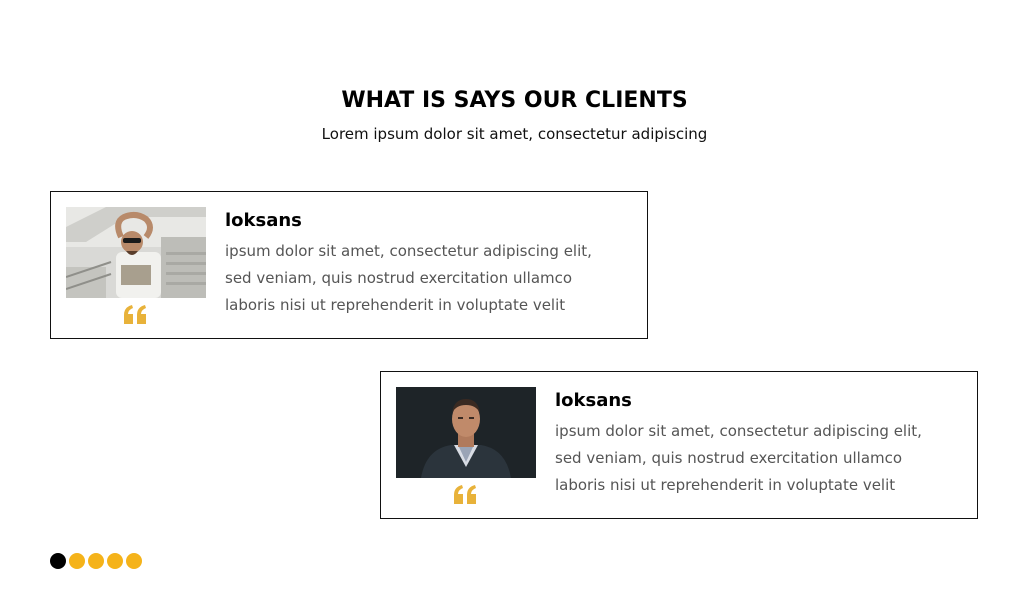 Image resolution: width=1014 pixels, height=599 pixels. Describe the element at coordinates (514, 100) in the screenshot. I see `section-title: WHAT IS SAYS OUR CLIENTS` at that location.